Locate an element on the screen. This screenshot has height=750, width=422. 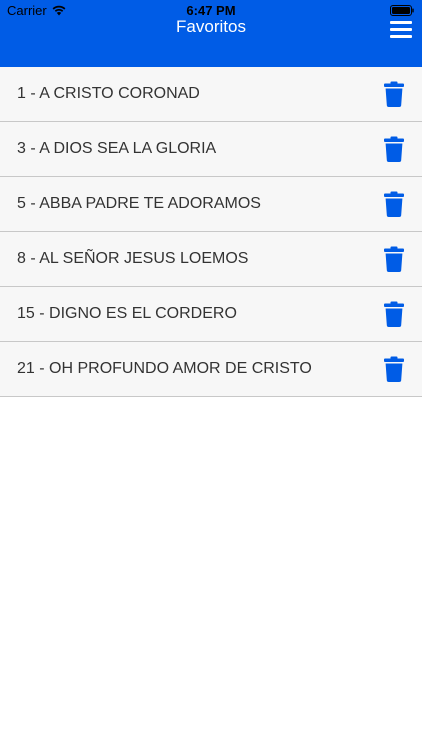
header-bar: Carrier 6:47 PM Favoritos is located at coordinates (211, 33).